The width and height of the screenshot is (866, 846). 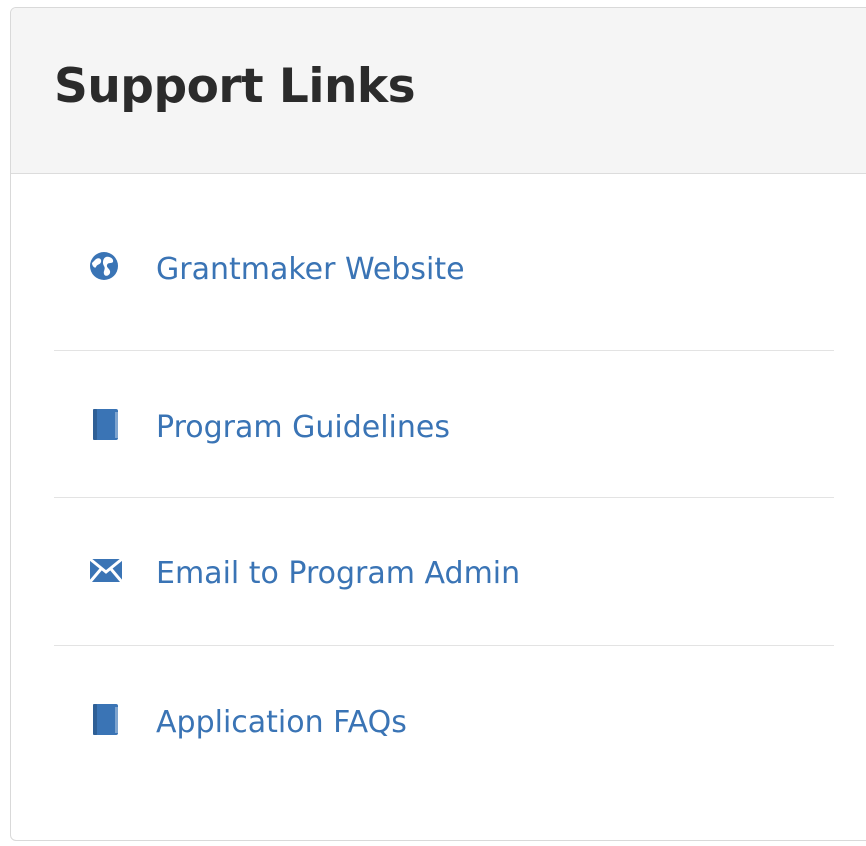 What do you see at coordinates (303, 428) in the screenshot?
I see `support-link-label: Program Guidelines` at bounding box center [303, 428].